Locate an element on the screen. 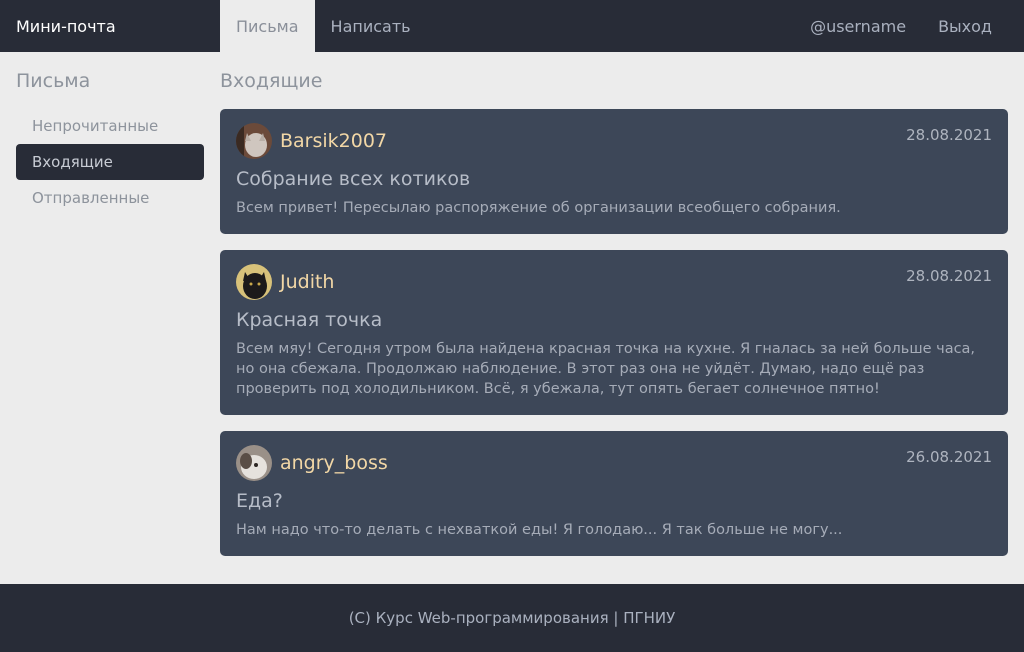 Image resolution: width=1024 pixels, height=652 pixels. footer: (C) Курс Web-программирования | ПГНИУ is located at coordinates (512, 618).